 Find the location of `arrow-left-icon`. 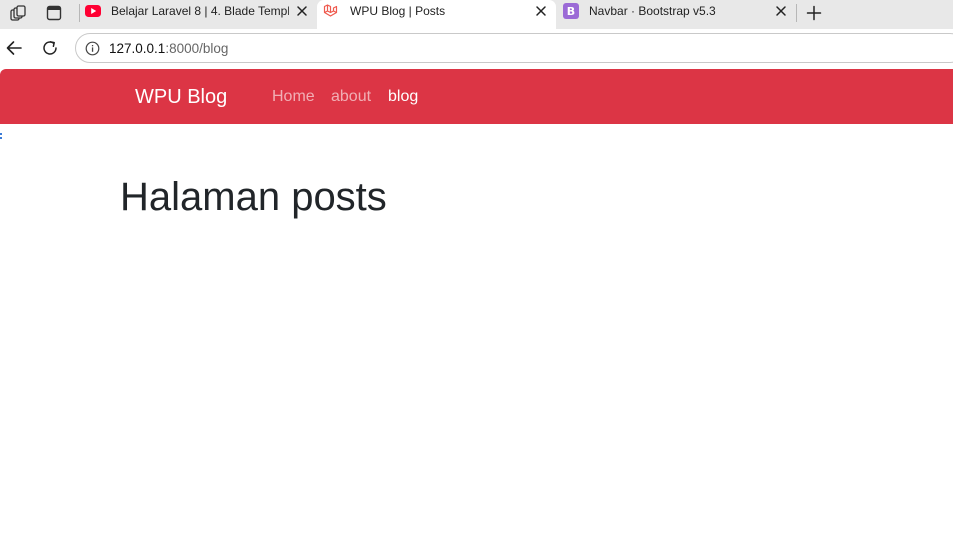

arrow-left-icon is located at coordinates (14, 48).